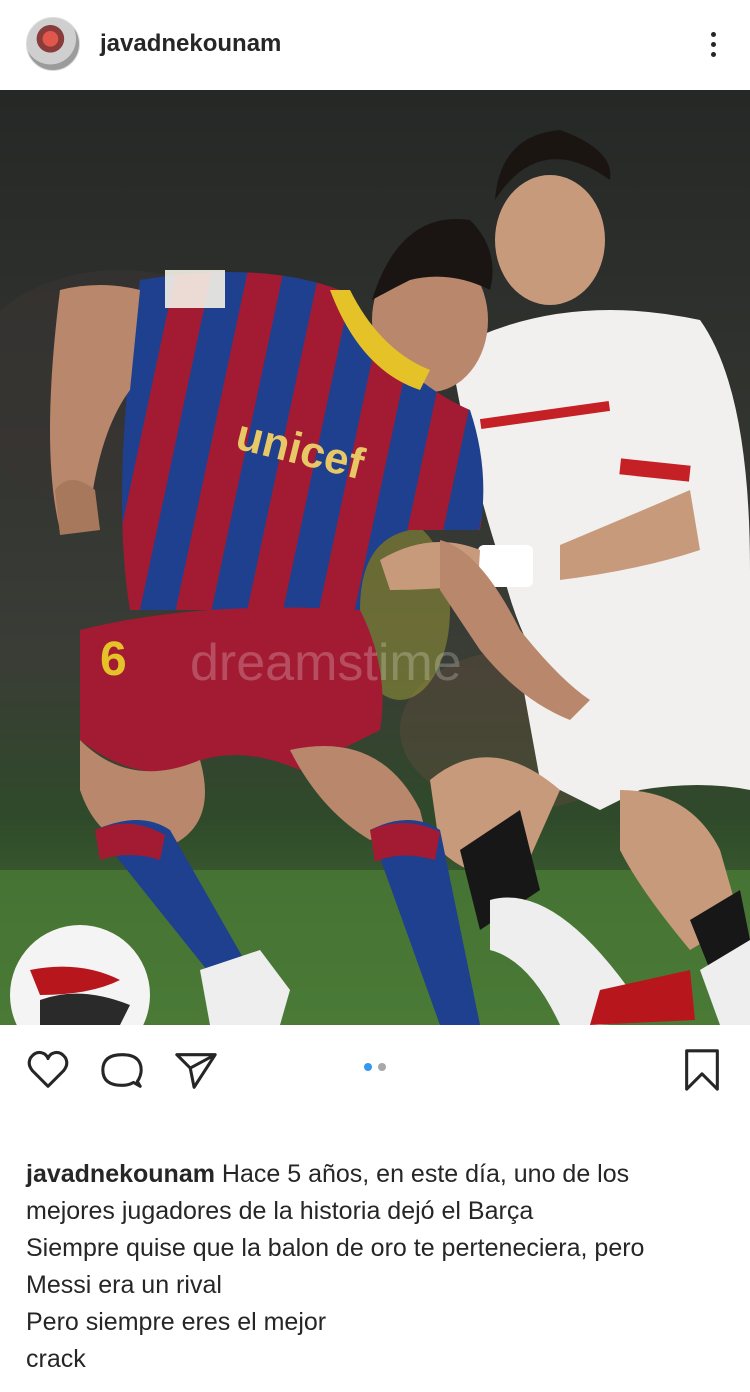  I want to click on caption-text: Hace 5 años, en este día, uno de los, so click(425, 1174).